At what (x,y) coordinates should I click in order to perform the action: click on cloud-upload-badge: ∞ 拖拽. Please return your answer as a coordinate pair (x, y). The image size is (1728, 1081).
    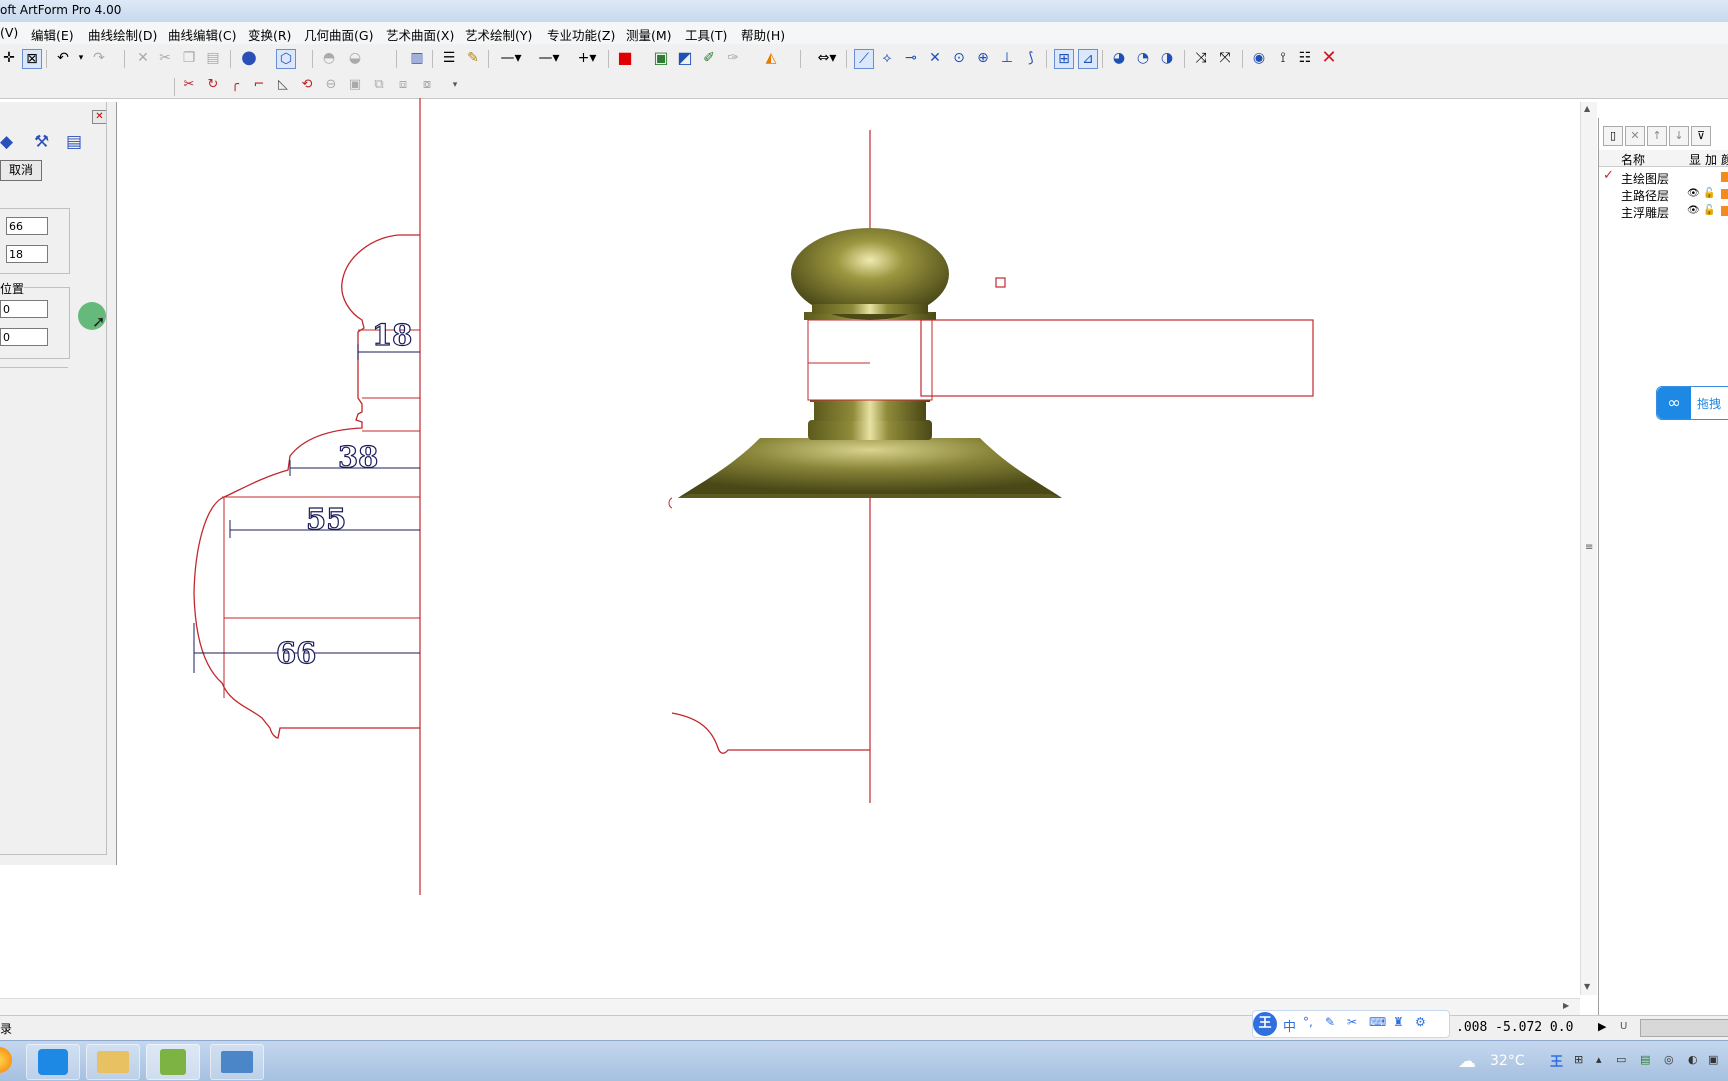
    Looking at the image, I should click on (1692, 403).